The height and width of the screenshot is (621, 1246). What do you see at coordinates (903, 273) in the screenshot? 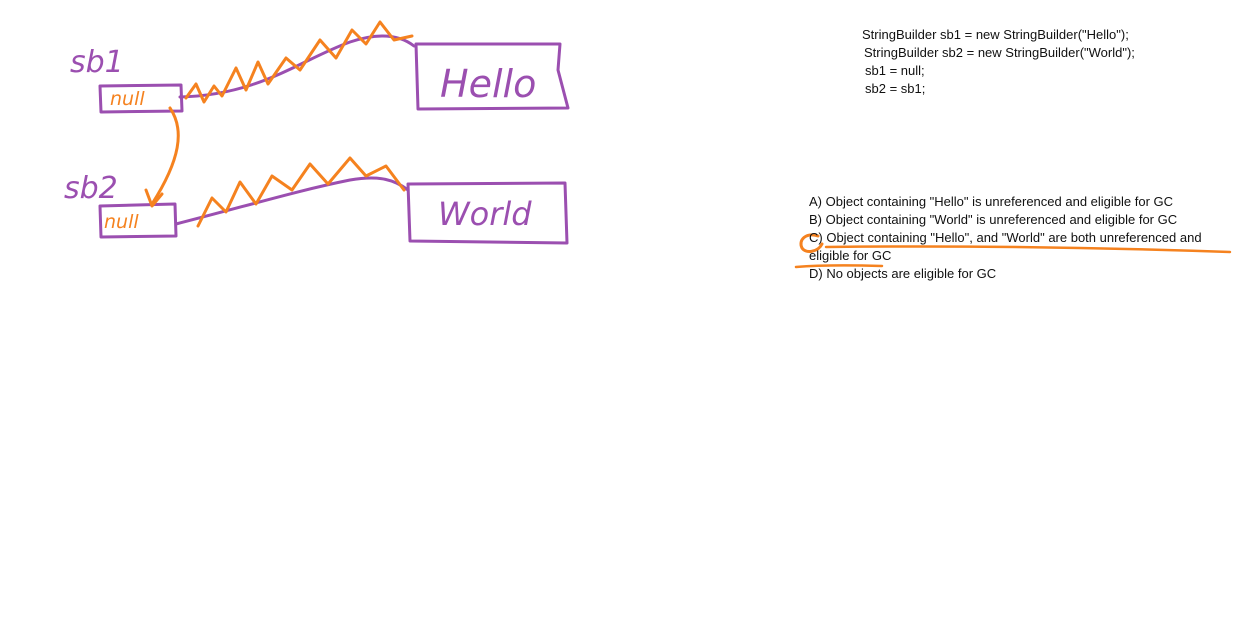
I see `answer-option-d: D) No objects are eligible for GC` at bounding box center [903, 273].